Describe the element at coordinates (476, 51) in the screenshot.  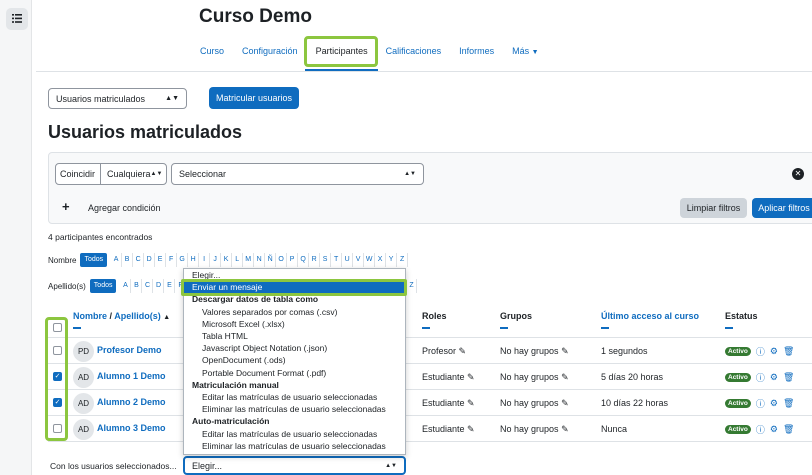
I see `tab-informes: Informes` at that location.